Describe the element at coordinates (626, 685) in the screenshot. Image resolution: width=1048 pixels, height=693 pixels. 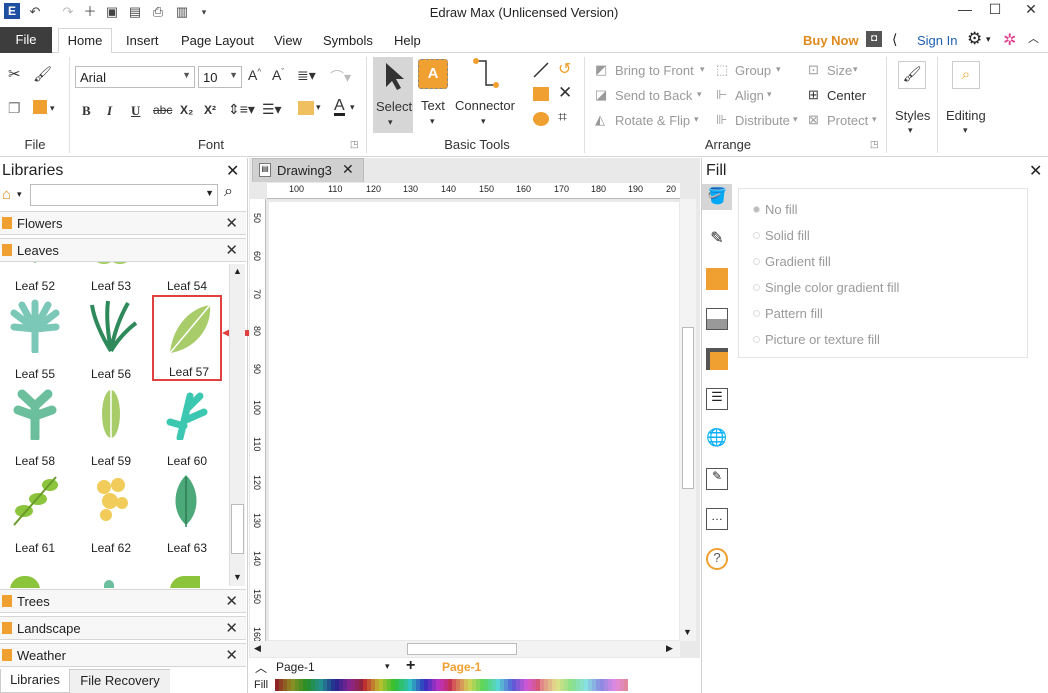
I see `color-swatch` at that location.